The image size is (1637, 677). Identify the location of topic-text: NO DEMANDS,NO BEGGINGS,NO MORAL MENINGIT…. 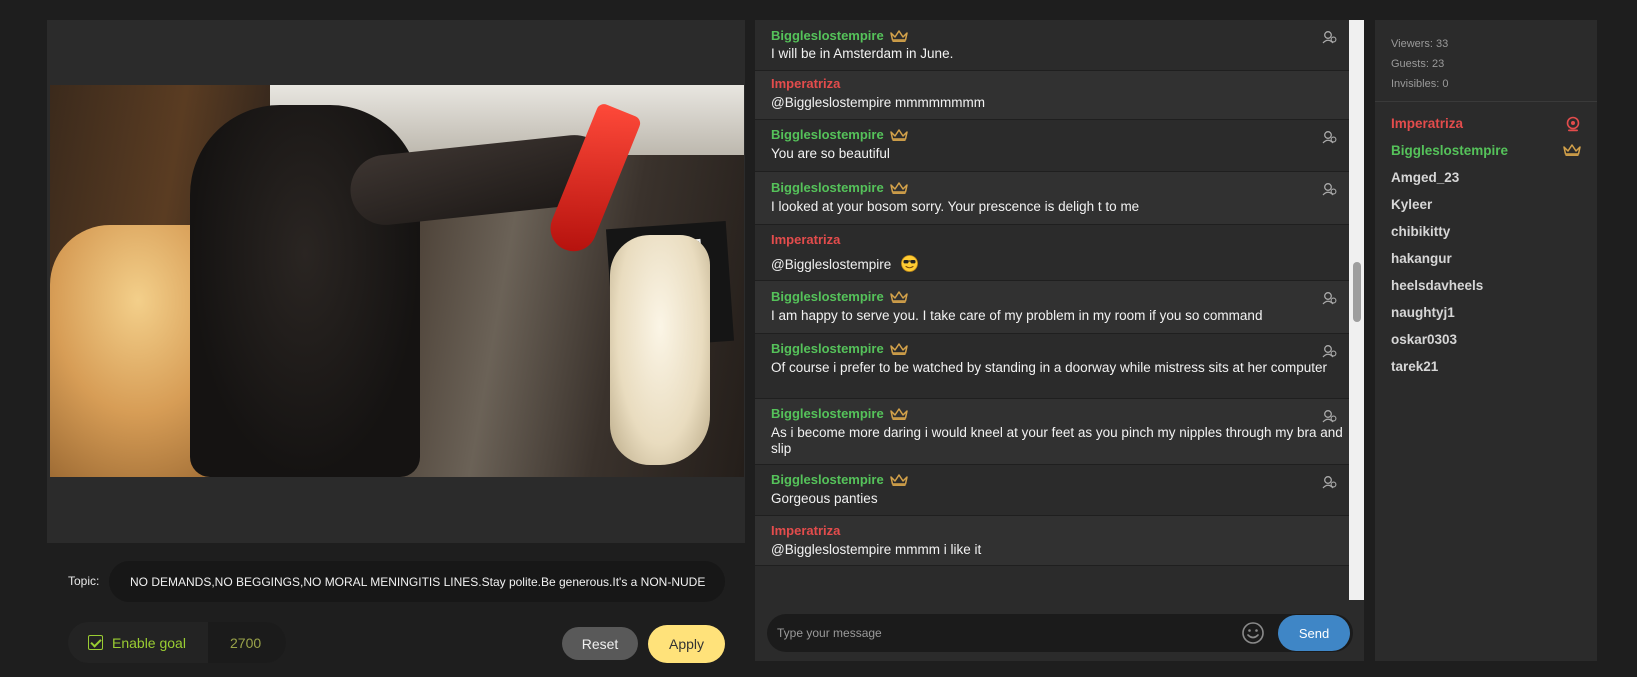
(417, 581).